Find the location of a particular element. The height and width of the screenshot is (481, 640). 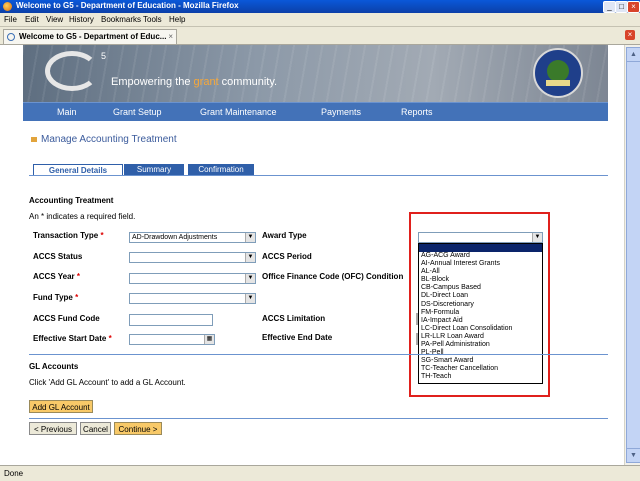

site-banner: 5 Empowering the grant community. is located at coordinates (315, 73).